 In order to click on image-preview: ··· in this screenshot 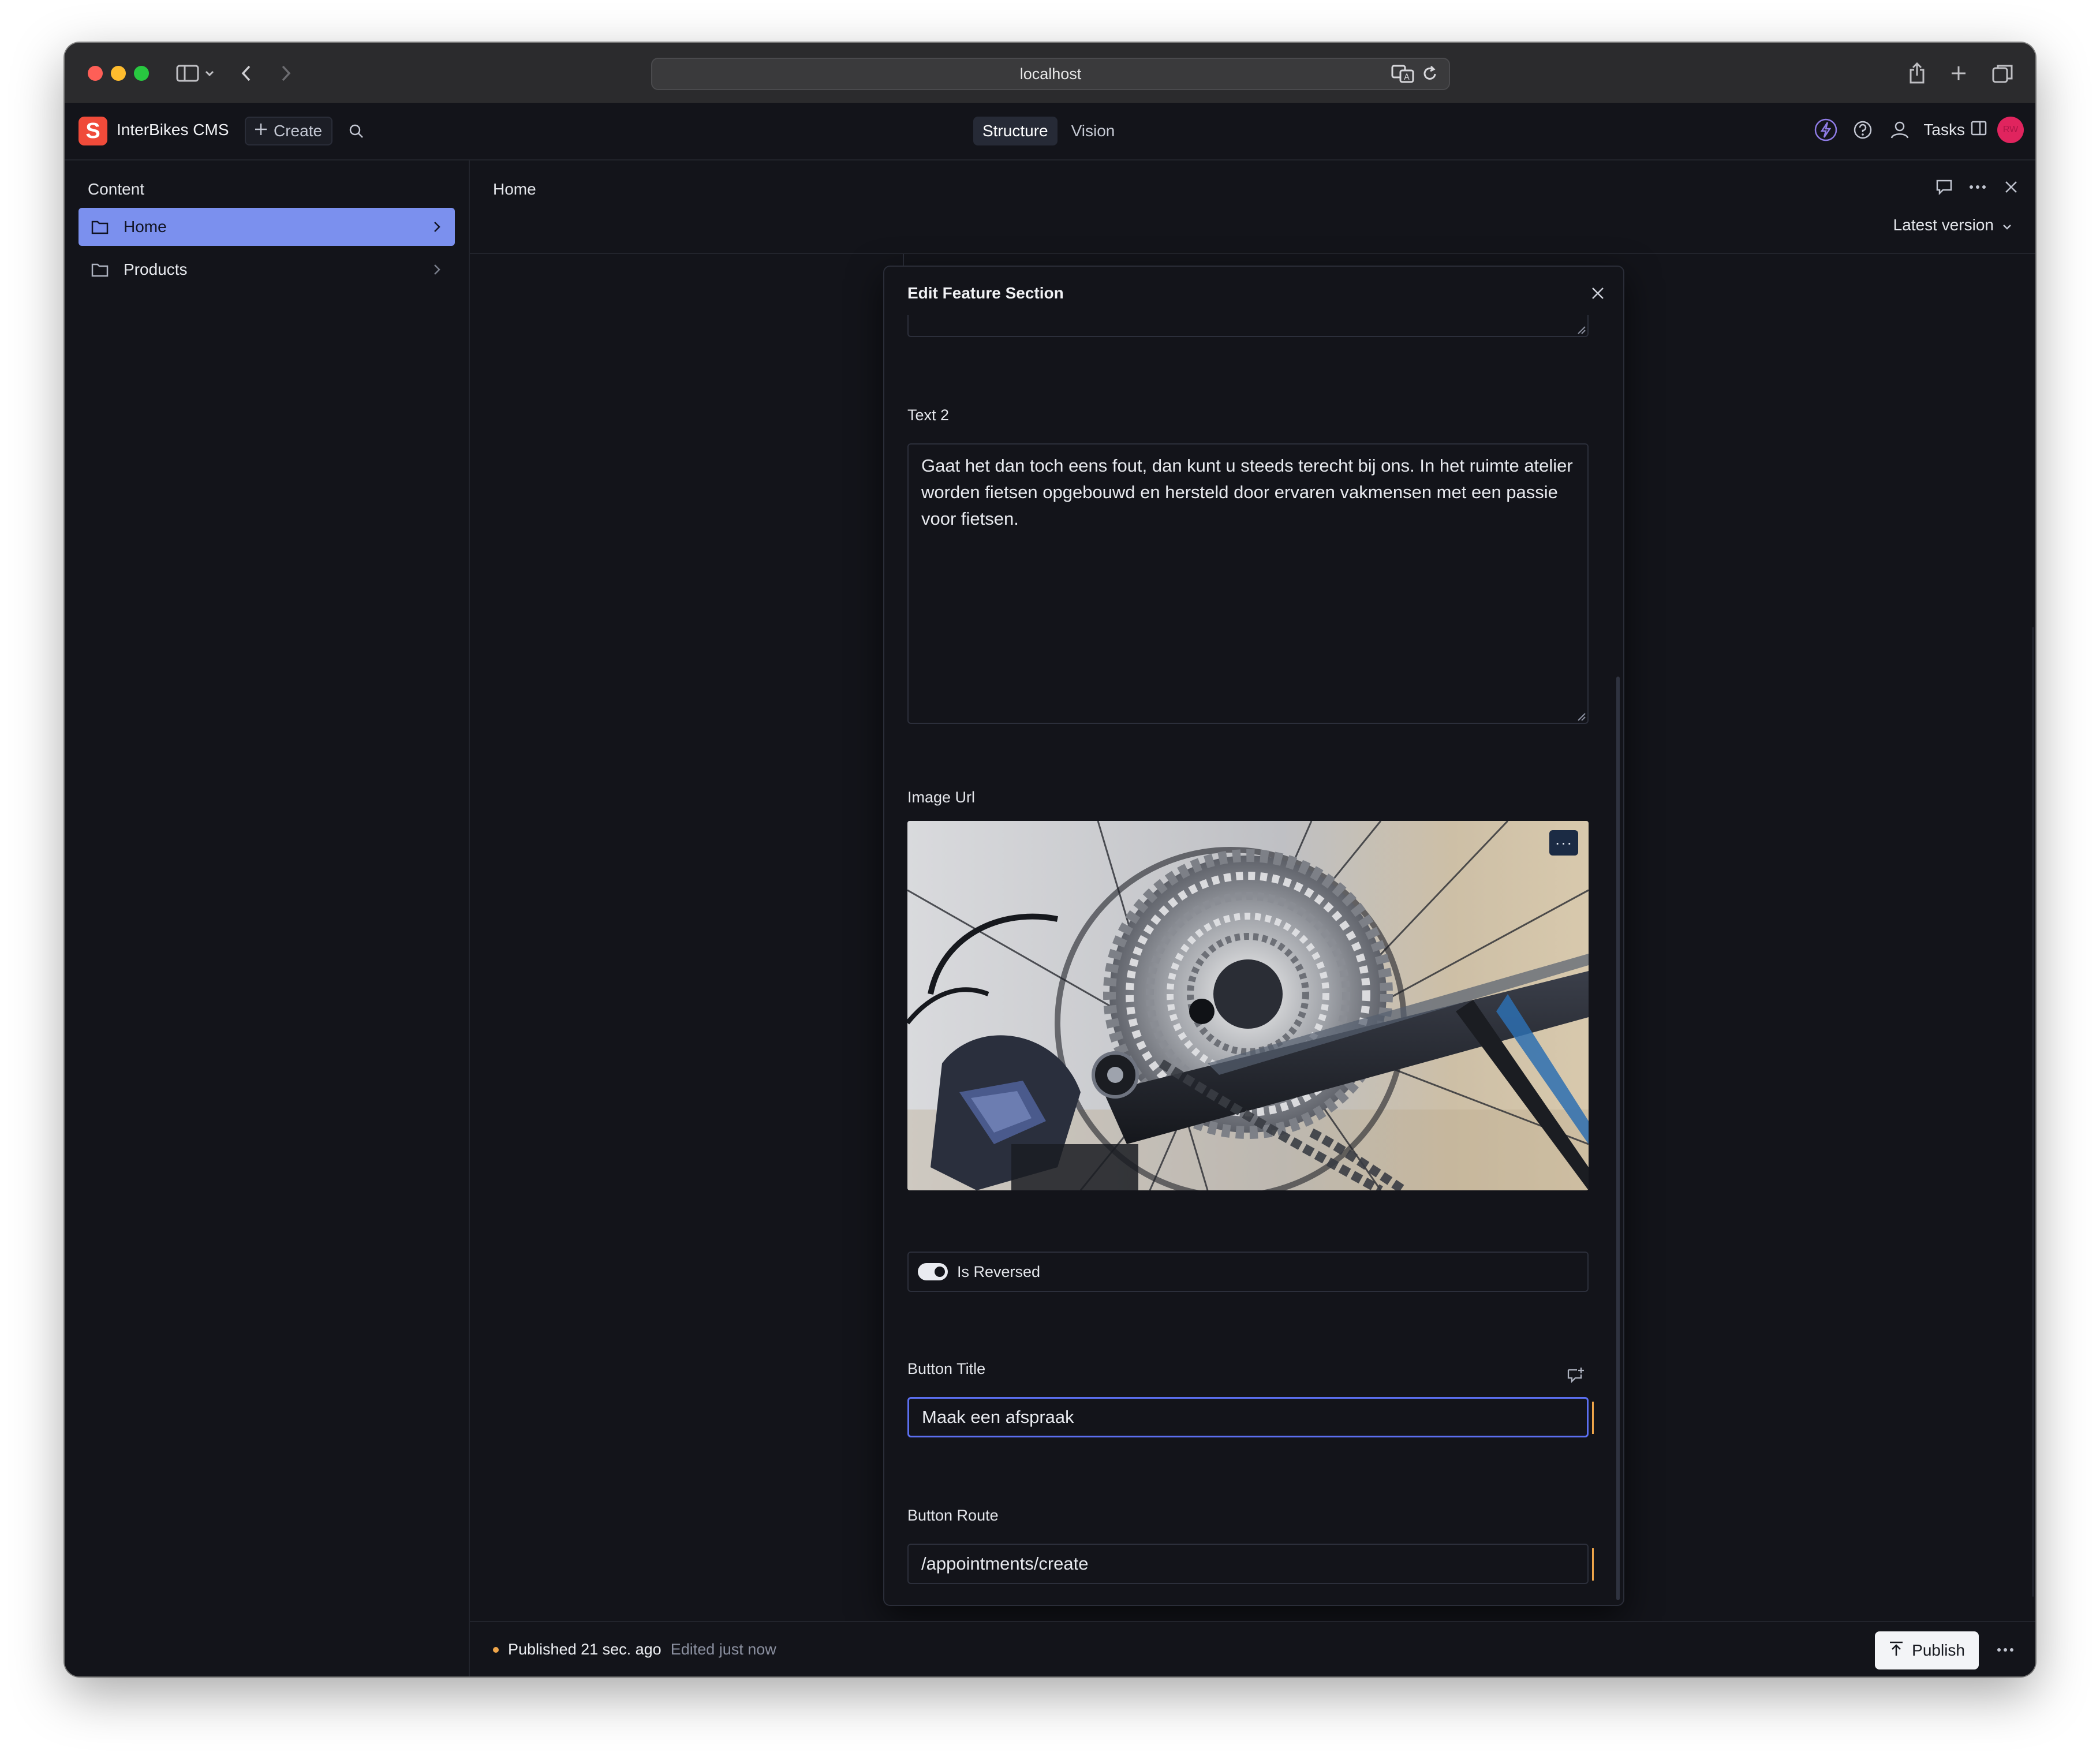, I will do `click(1248, 1005)`.